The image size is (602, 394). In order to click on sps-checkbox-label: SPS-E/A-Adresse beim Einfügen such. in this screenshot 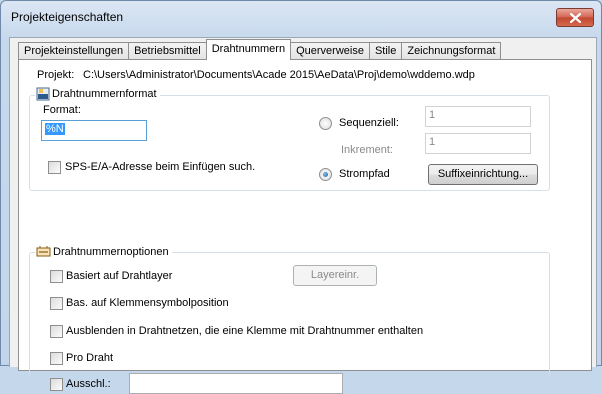, I will do `click(160, 167)`.